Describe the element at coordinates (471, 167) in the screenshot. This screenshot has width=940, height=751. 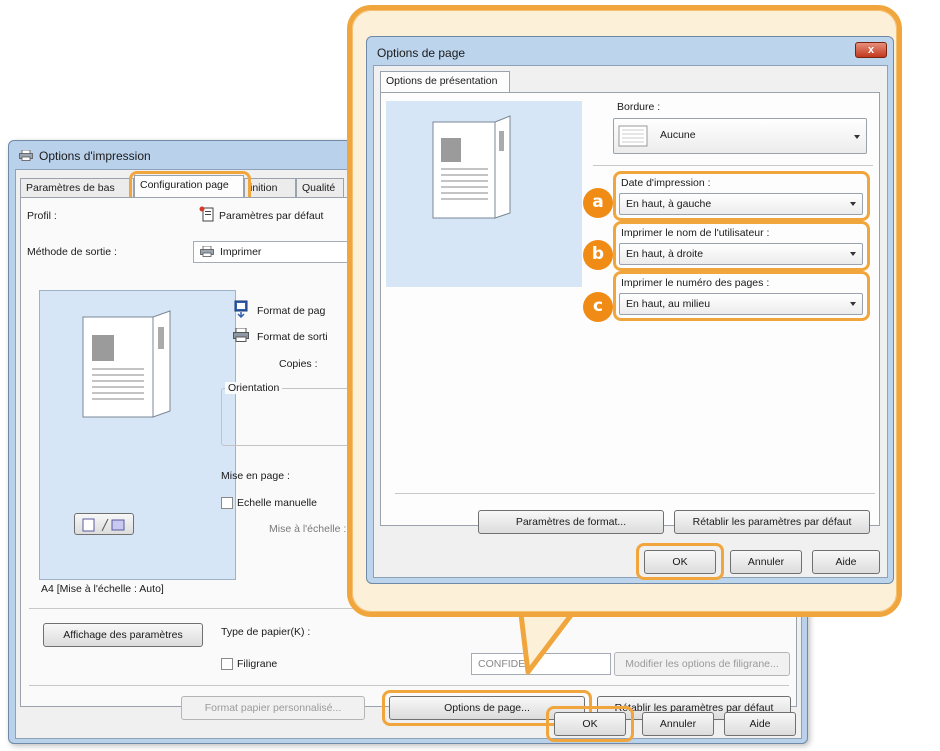
I see `dialog-document-icon` at that location.